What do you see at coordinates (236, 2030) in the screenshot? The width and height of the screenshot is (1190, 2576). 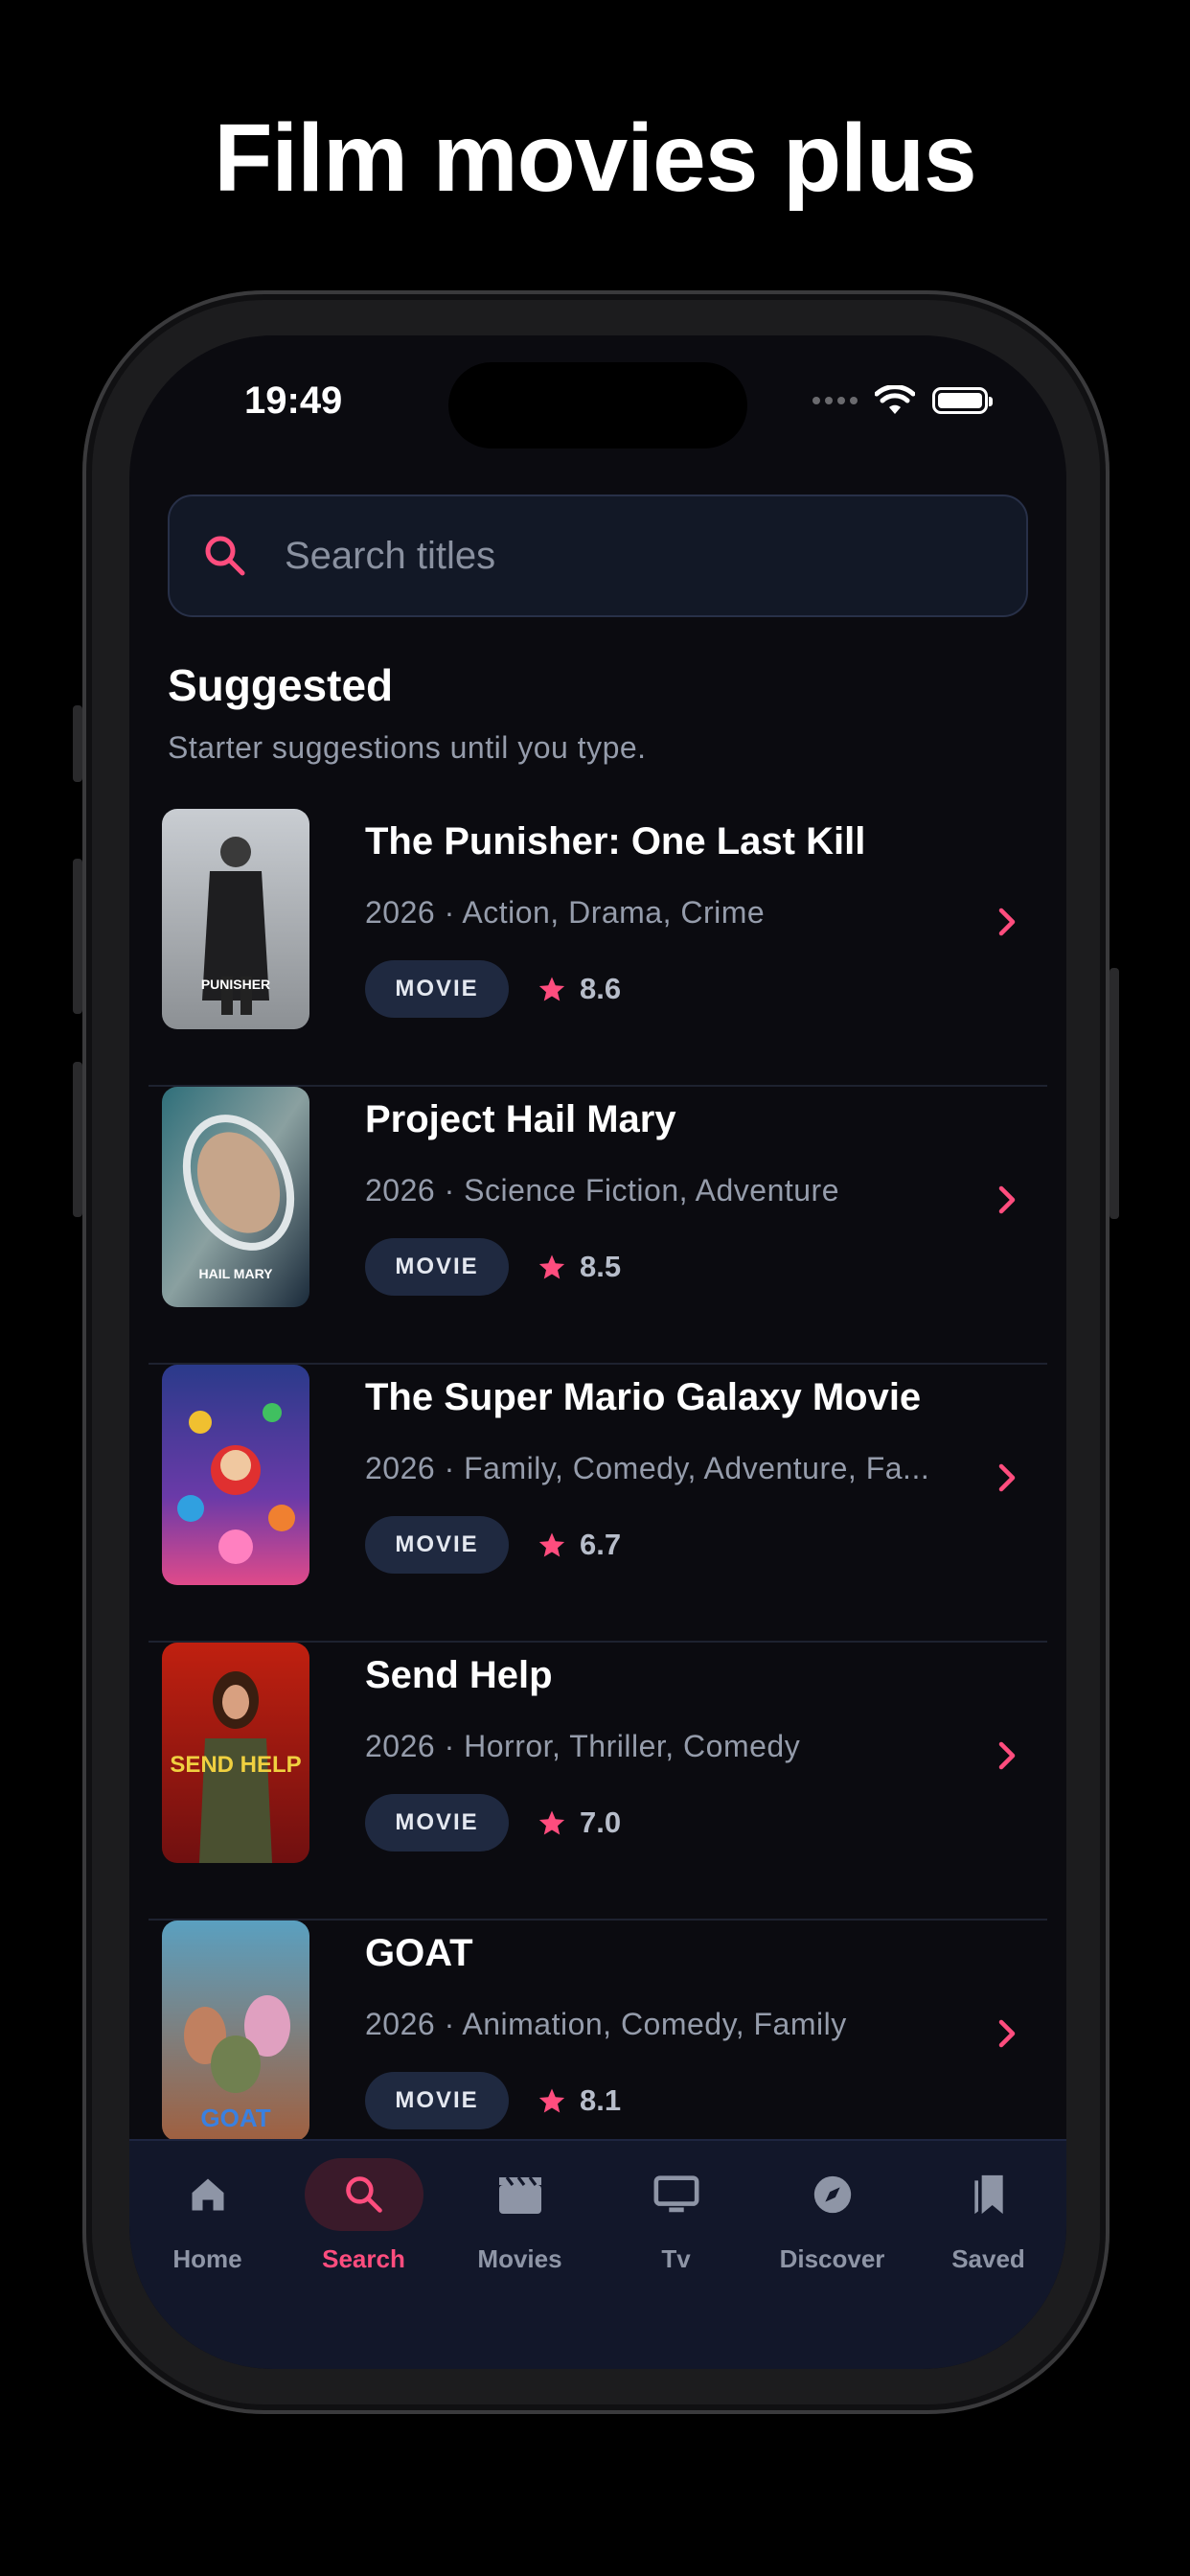 I see `movie-poster: GOAT` at bounding box center [236, 2030].